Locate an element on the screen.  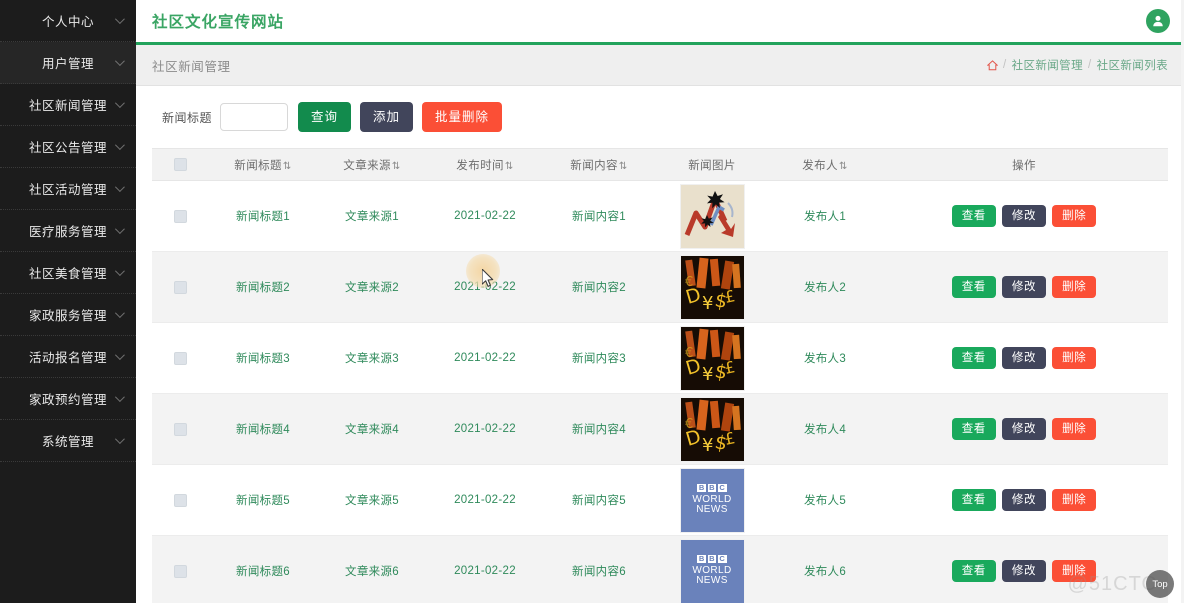
cell-content: 新闻内容1 is located at coordinates (599, 216).